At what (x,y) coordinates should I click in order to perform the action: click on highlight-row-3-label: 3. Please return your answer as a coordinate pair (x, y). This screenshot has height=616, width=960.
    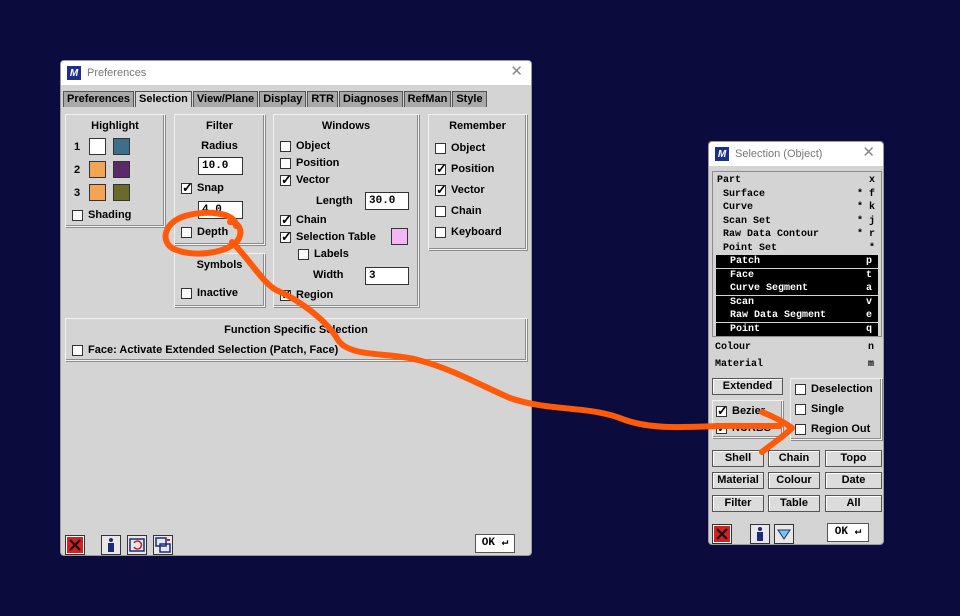
    Looking at the image, I should click on (77, 193).